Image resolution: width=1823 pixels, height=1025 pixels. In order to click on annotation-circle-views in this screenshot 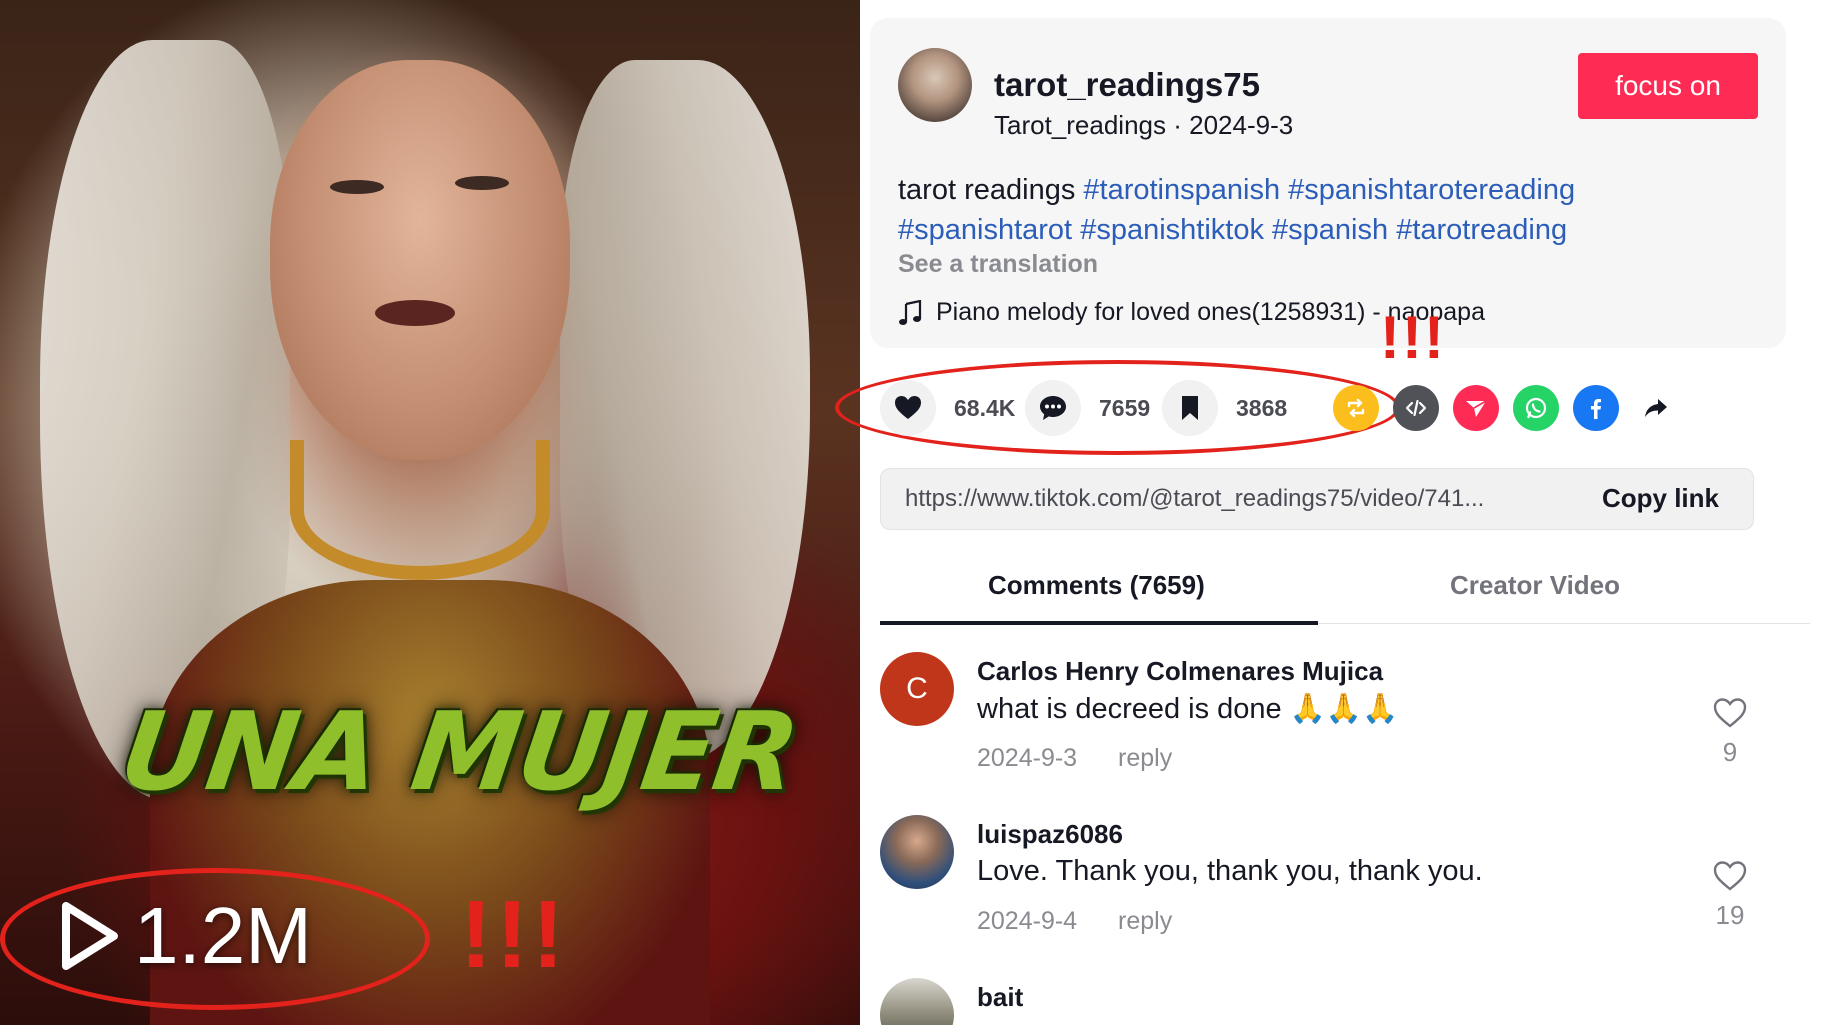, I will do `click(215, 939)`.